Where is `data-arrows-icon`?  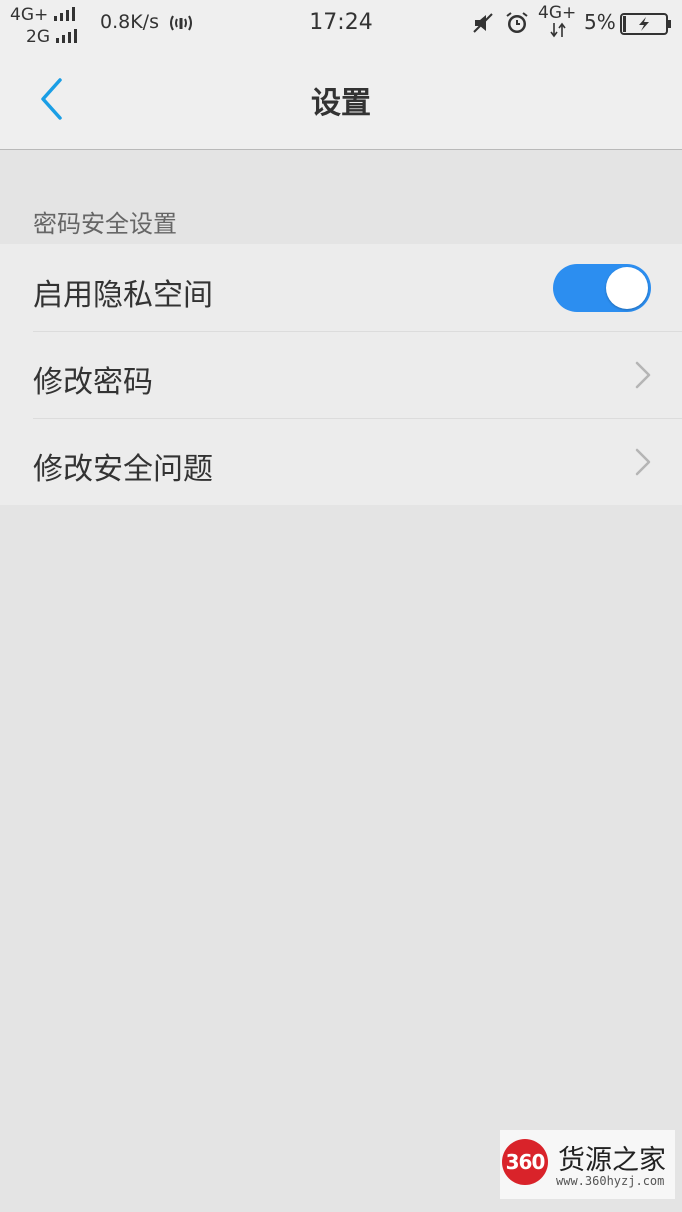
data-arrows-icon is located at coordinates (558, 30).